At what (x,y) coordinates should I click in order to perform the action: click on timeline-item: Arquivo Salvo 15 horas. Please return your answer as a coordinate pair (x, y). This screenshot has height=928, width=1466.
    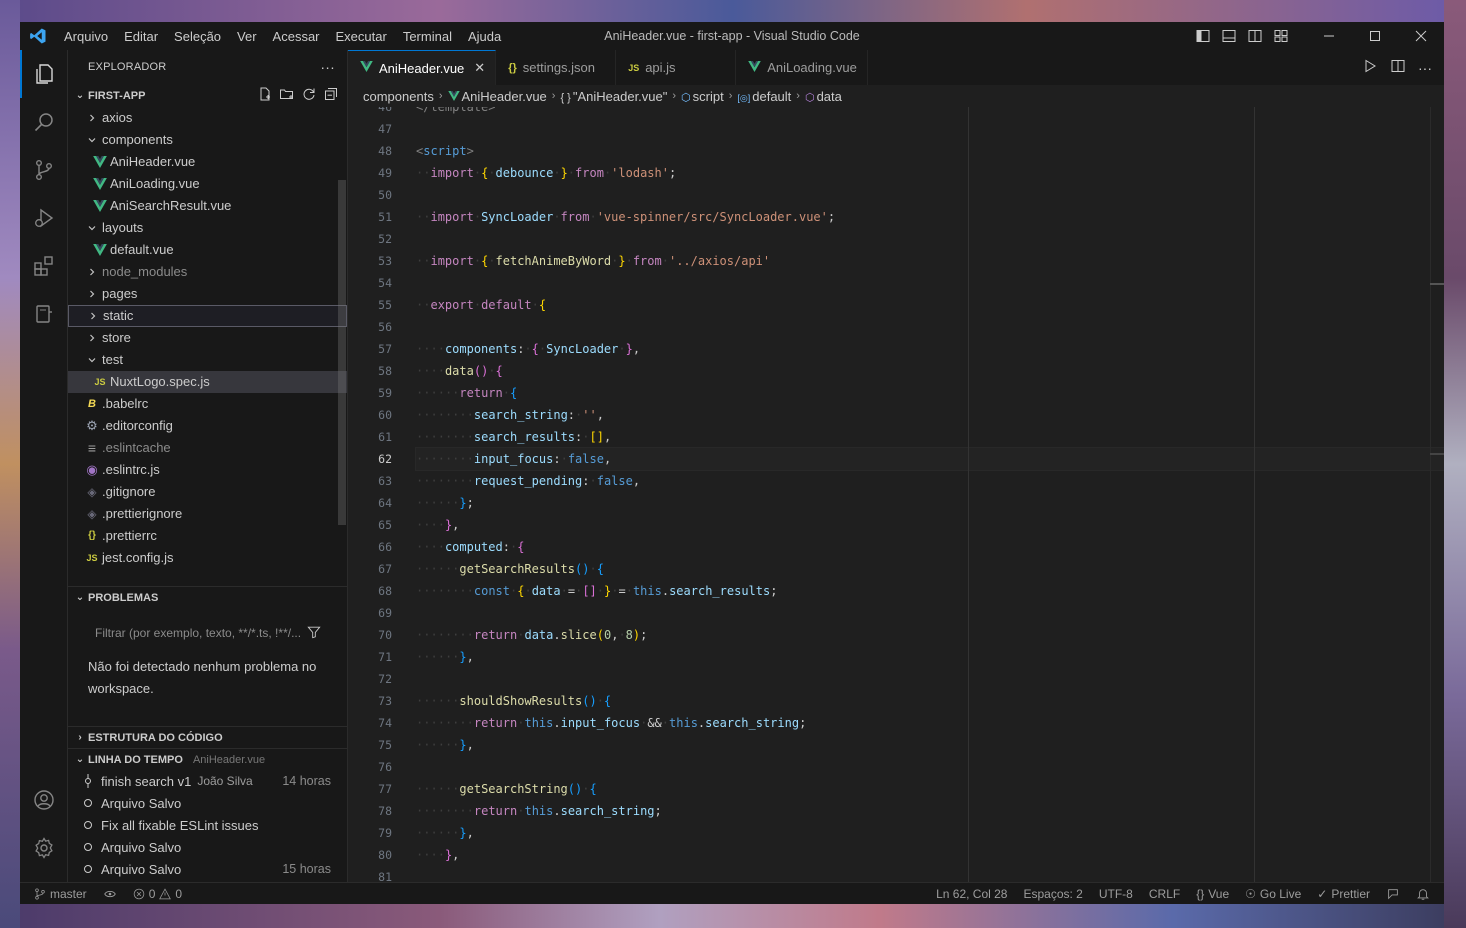
    Looking at the image, I should click on (207, 869).